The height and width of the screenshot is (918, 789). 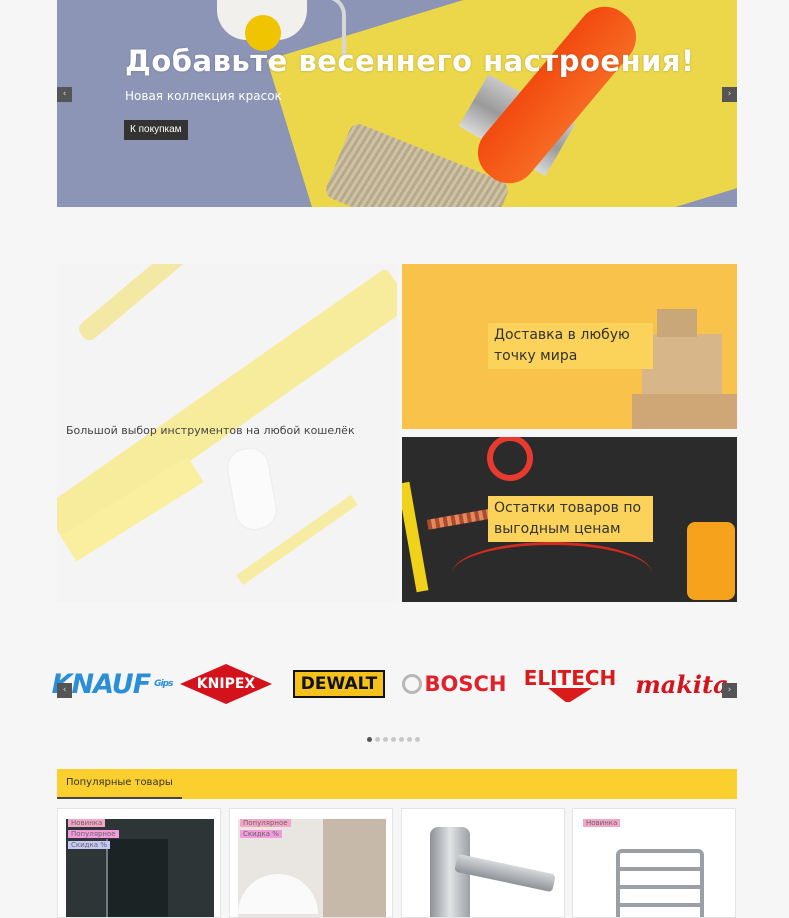 I want to click on paintbrush-image, so click(x=132, y=304).